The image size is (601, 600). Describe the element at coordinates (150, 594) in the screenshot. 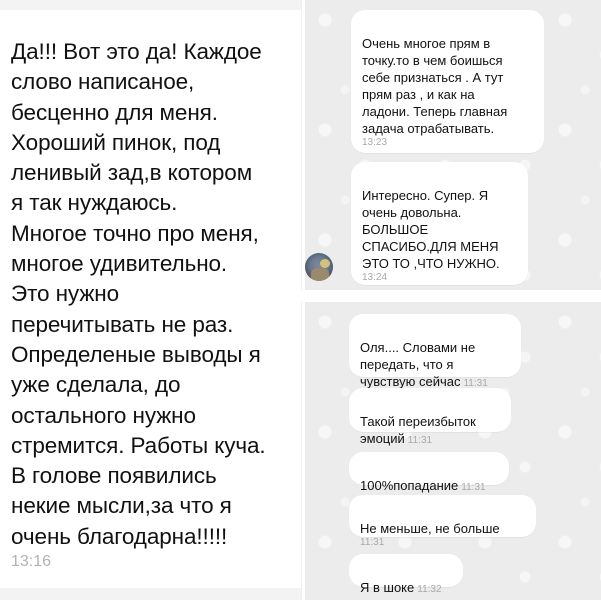

I see `panel-bottom-strip` at that location.